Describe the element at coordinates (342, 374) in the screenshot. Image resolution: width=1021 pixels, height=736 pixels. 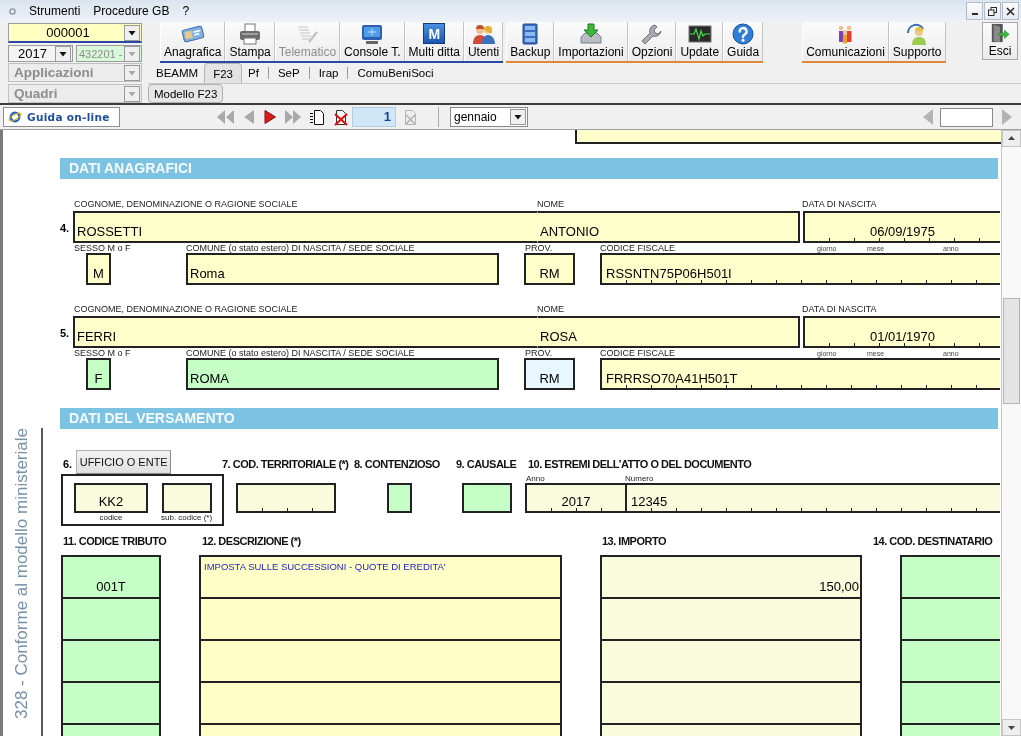
I see `input-field: ROMA` at that location.